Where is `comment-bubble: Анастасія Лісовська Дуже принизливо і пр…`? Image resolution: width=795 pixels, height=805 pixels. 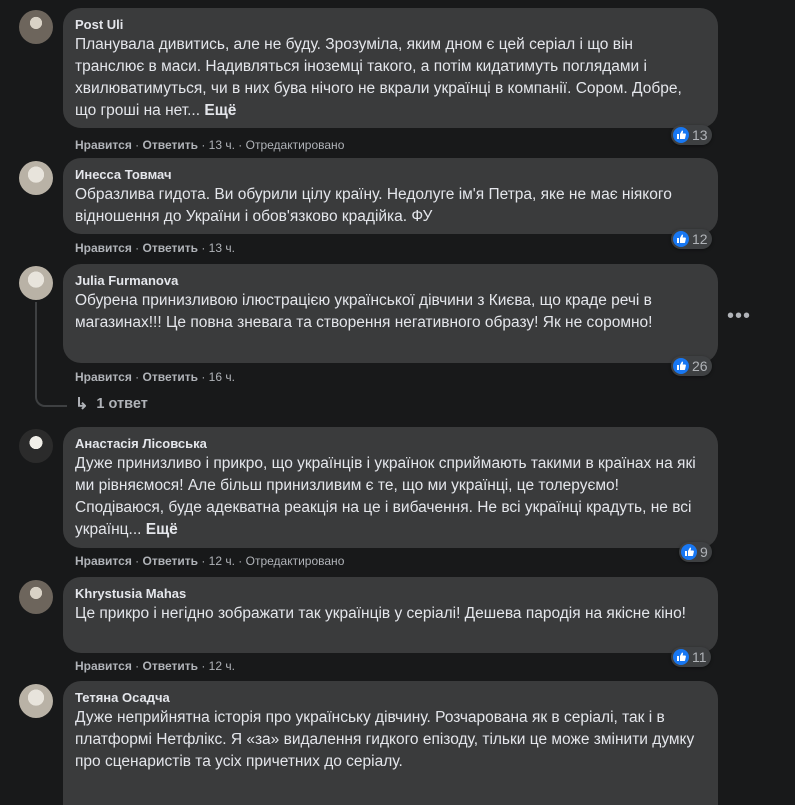 comment-bubble: Анастасія Лісовська Дуже принизливо і пр… is located at coordinates (390, 487).